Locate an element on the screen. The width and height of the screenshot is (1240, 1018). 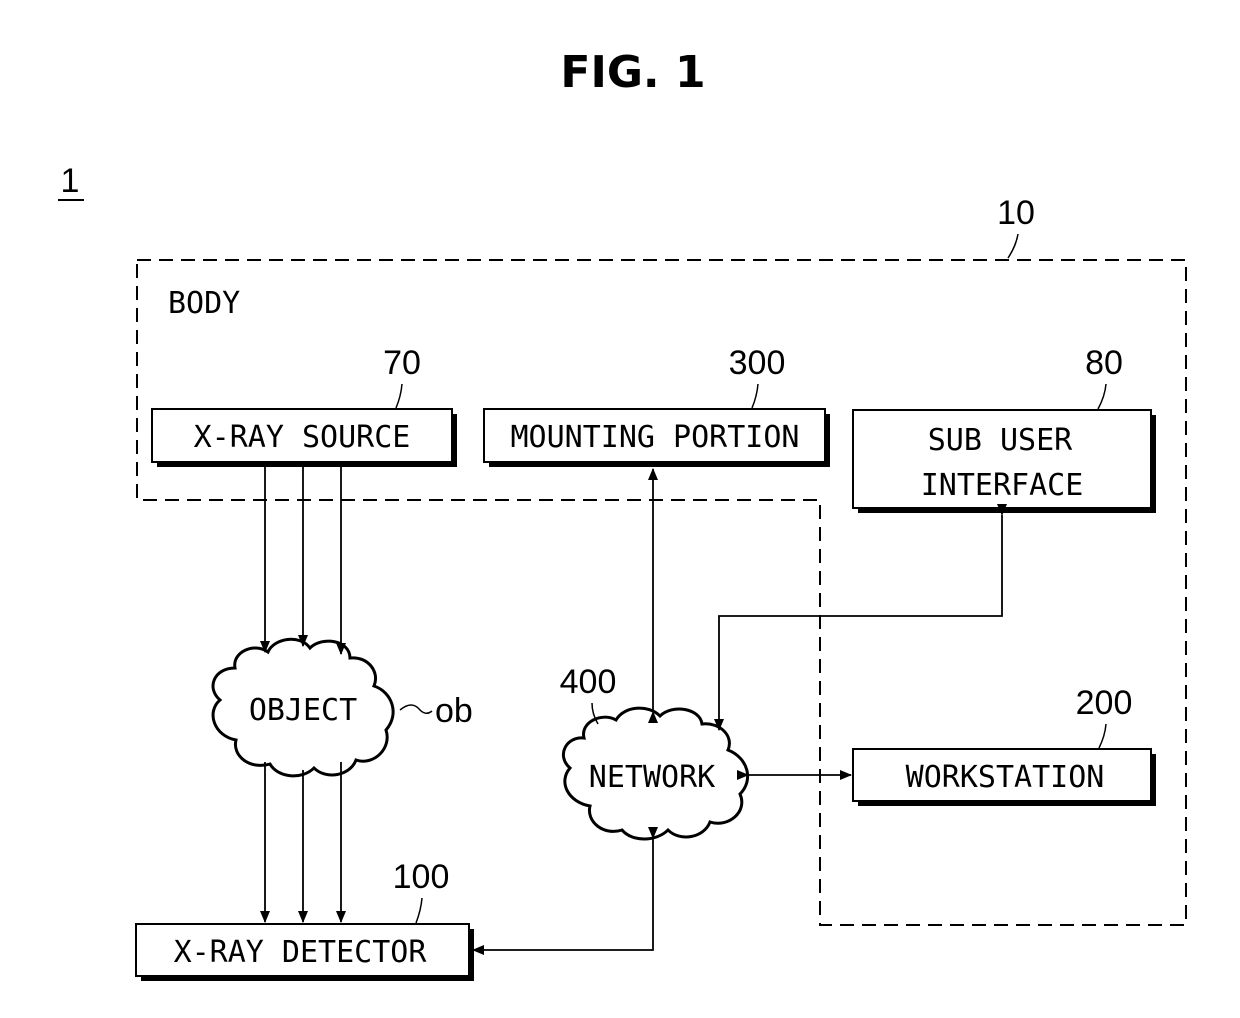
xray-source-block: X-RAY SOURCE is located at coordinates (304, 437).